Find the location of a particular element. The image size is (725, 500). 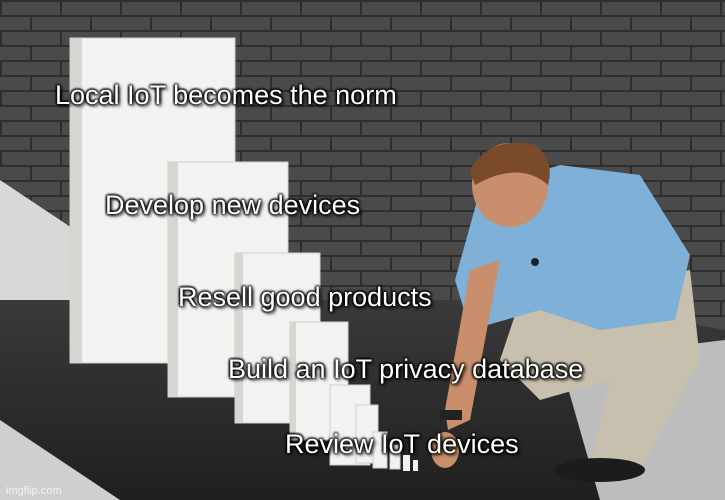

watermark: imgflip.com is located at coordinates (34, 491).